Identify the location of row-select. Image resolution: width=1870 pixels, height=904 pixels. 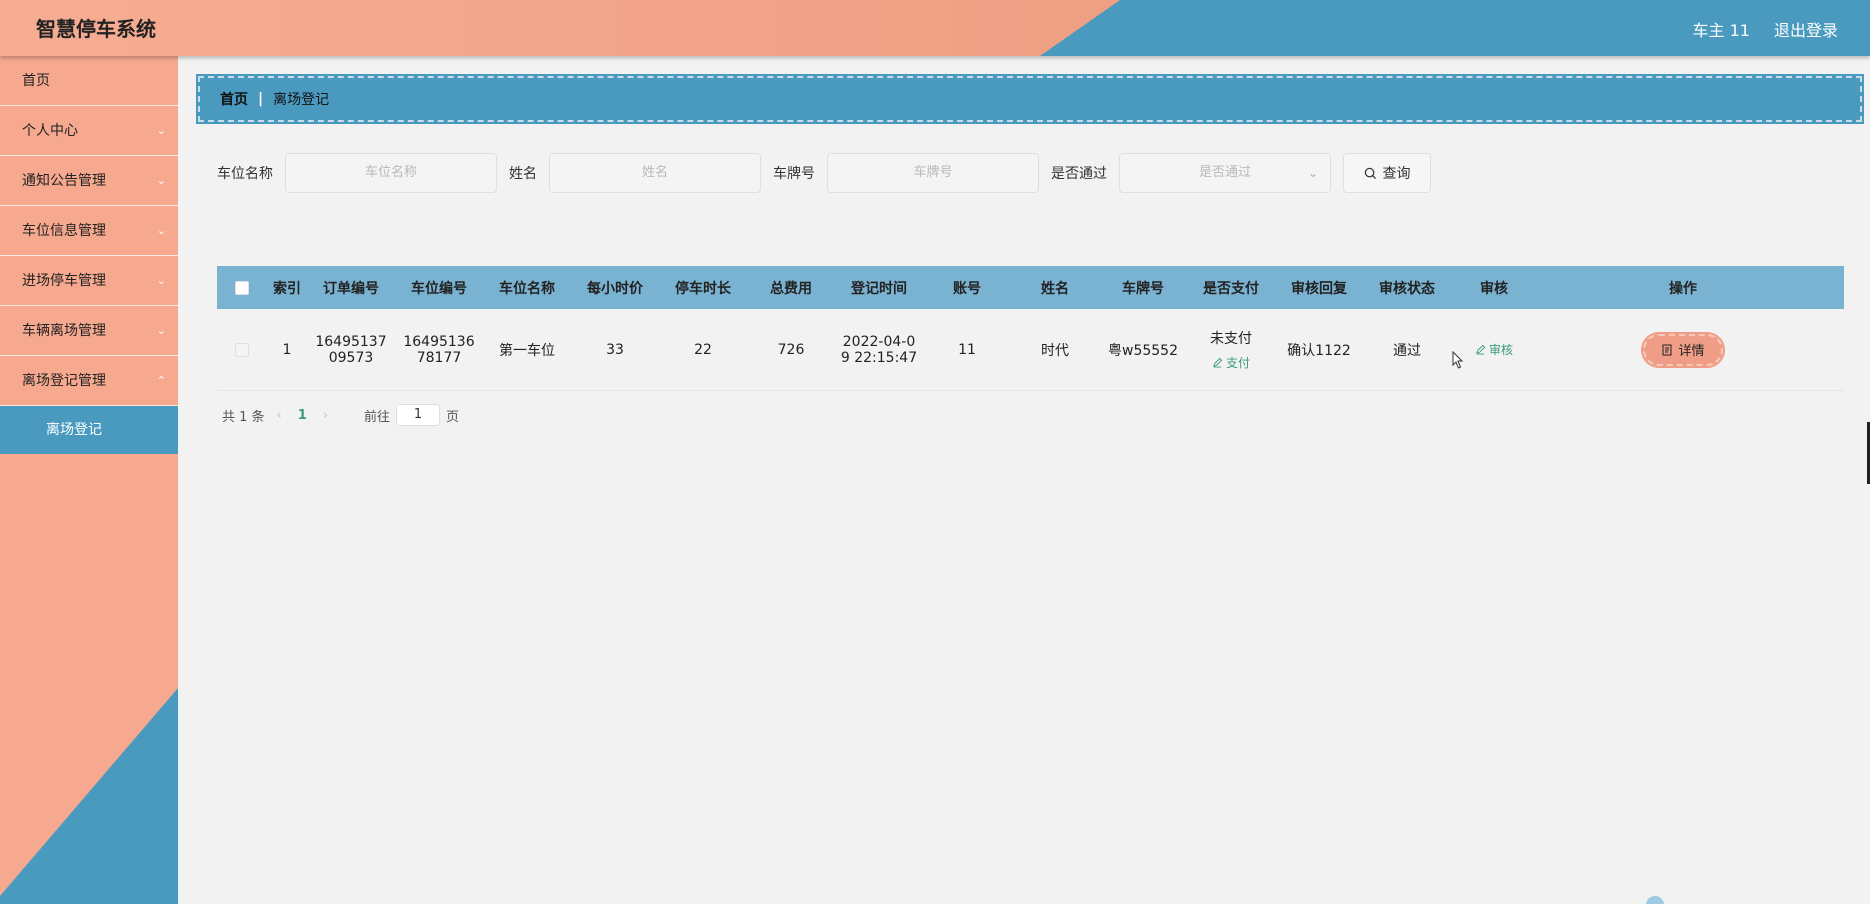
(242, 350).